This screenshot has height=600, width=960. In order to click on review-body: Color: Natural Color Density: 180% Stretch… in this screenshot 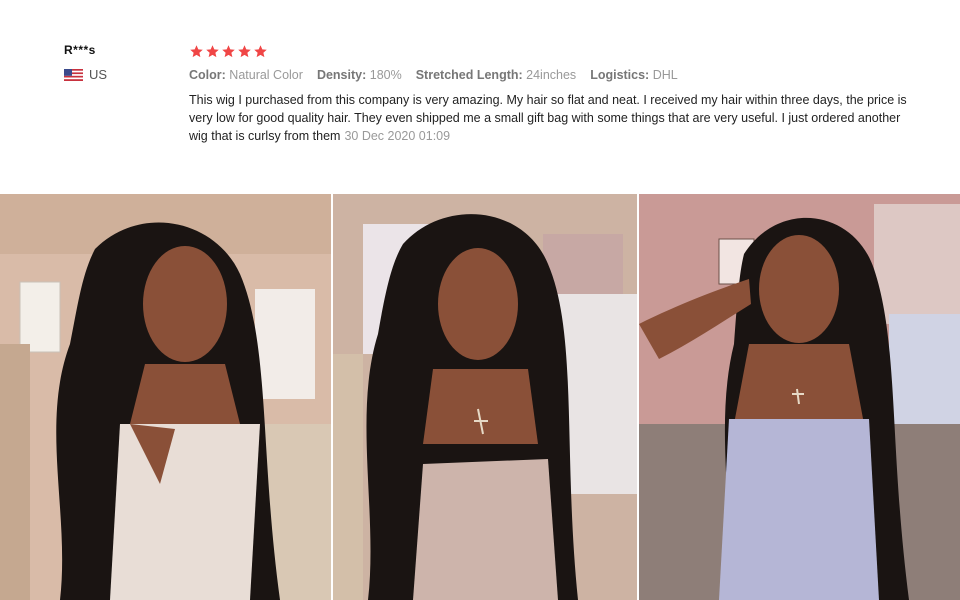, I will do `click(554, 94)`.